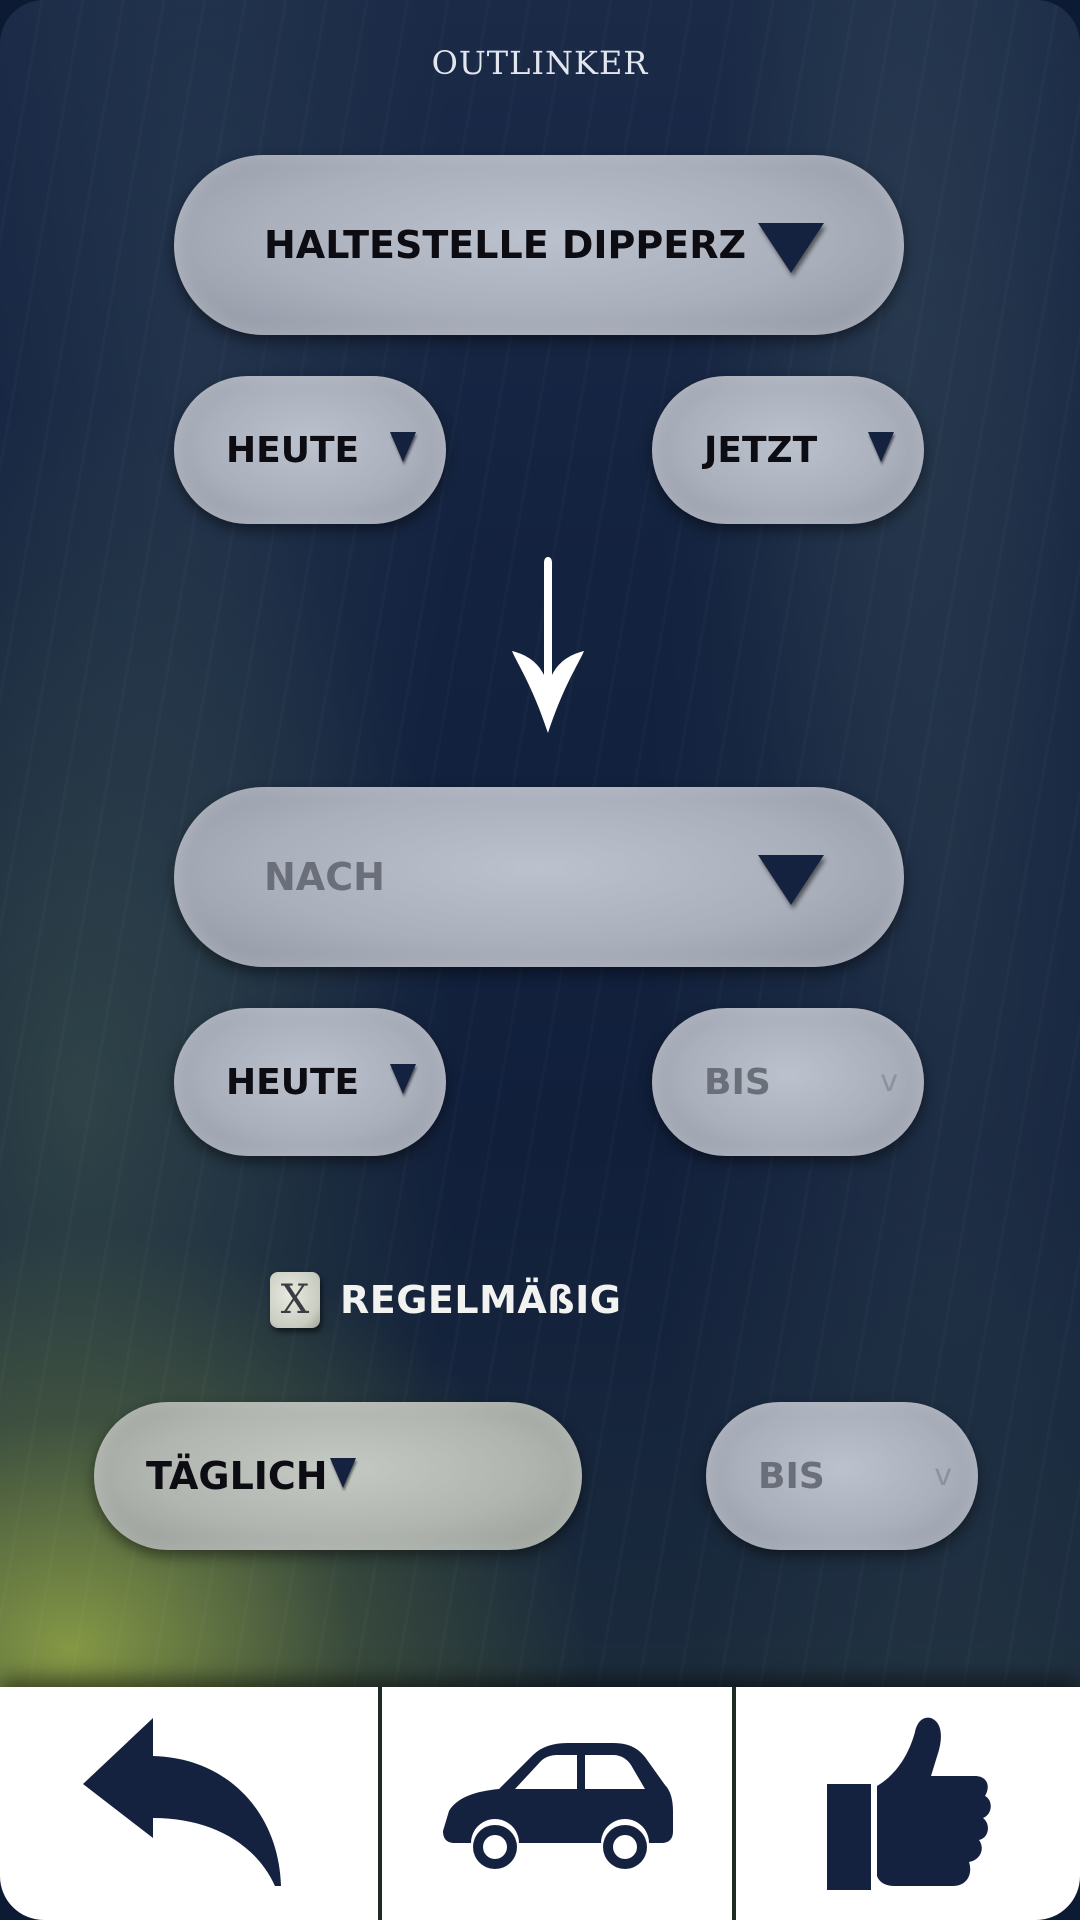 Image resolution: width=1080 pixels, height=1920 pixels. I want to click on from-station-select: HALTESTELLE DIPPERZ, so click(539, 245).